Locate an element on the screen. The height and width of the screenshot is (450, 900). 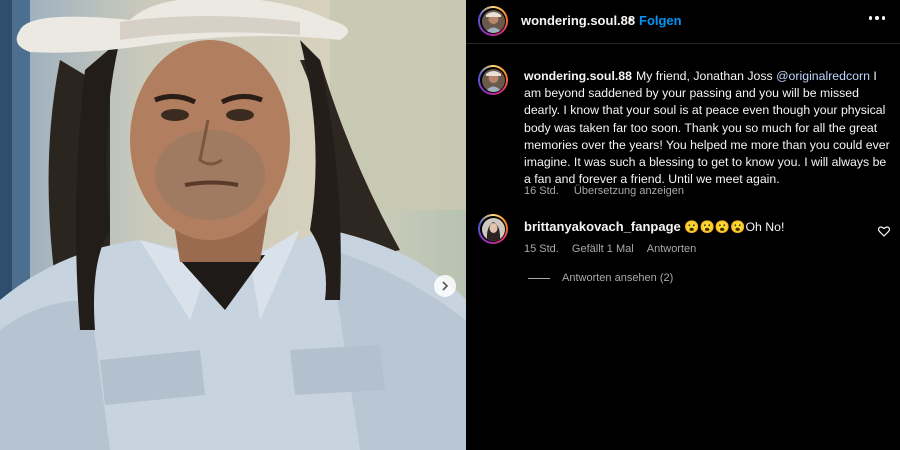
caption-avatar is located at coordinates (493, 80).